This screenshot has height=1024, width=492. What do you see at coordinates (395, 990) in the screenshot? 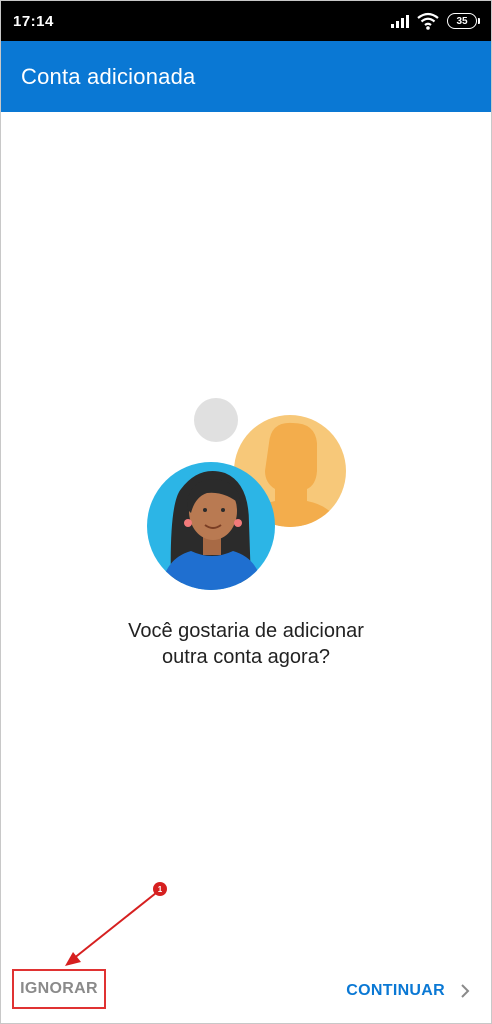
I see `continue-button-label: CONTINUAR` at bounding box center [395, 990].